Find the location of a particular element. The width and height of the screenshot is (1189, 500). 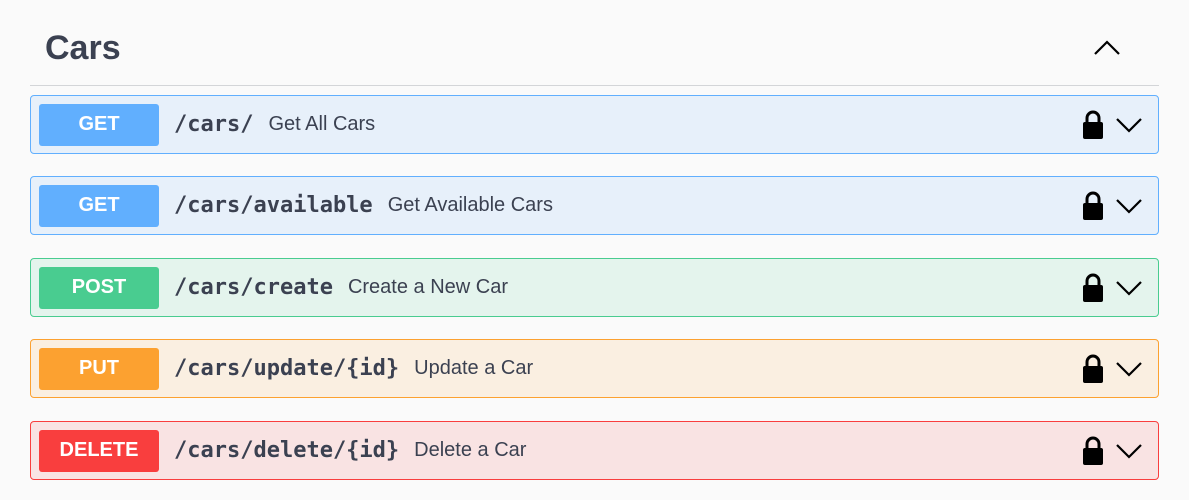

operation-summary: Delete a Car is located at coordinates (470, 450).